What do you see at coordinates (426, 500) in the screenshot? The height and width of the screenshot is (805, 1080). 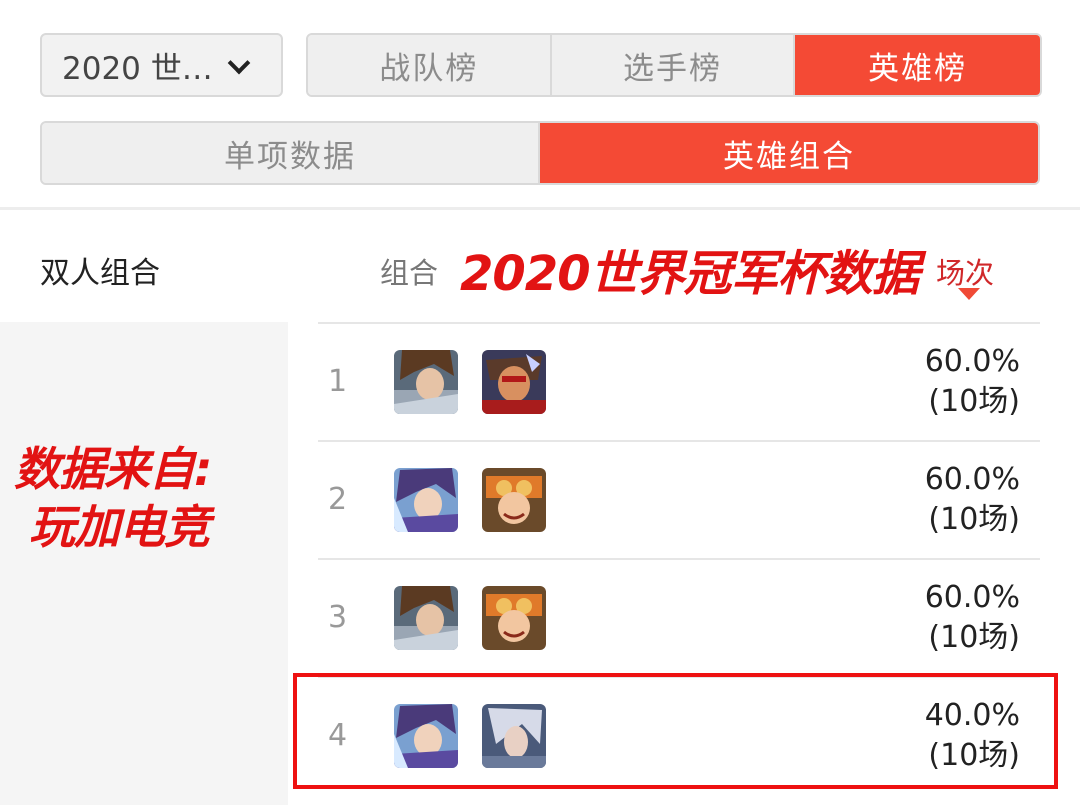 I see `hero-purple-hair-icon` at bounding box center [426, 500].